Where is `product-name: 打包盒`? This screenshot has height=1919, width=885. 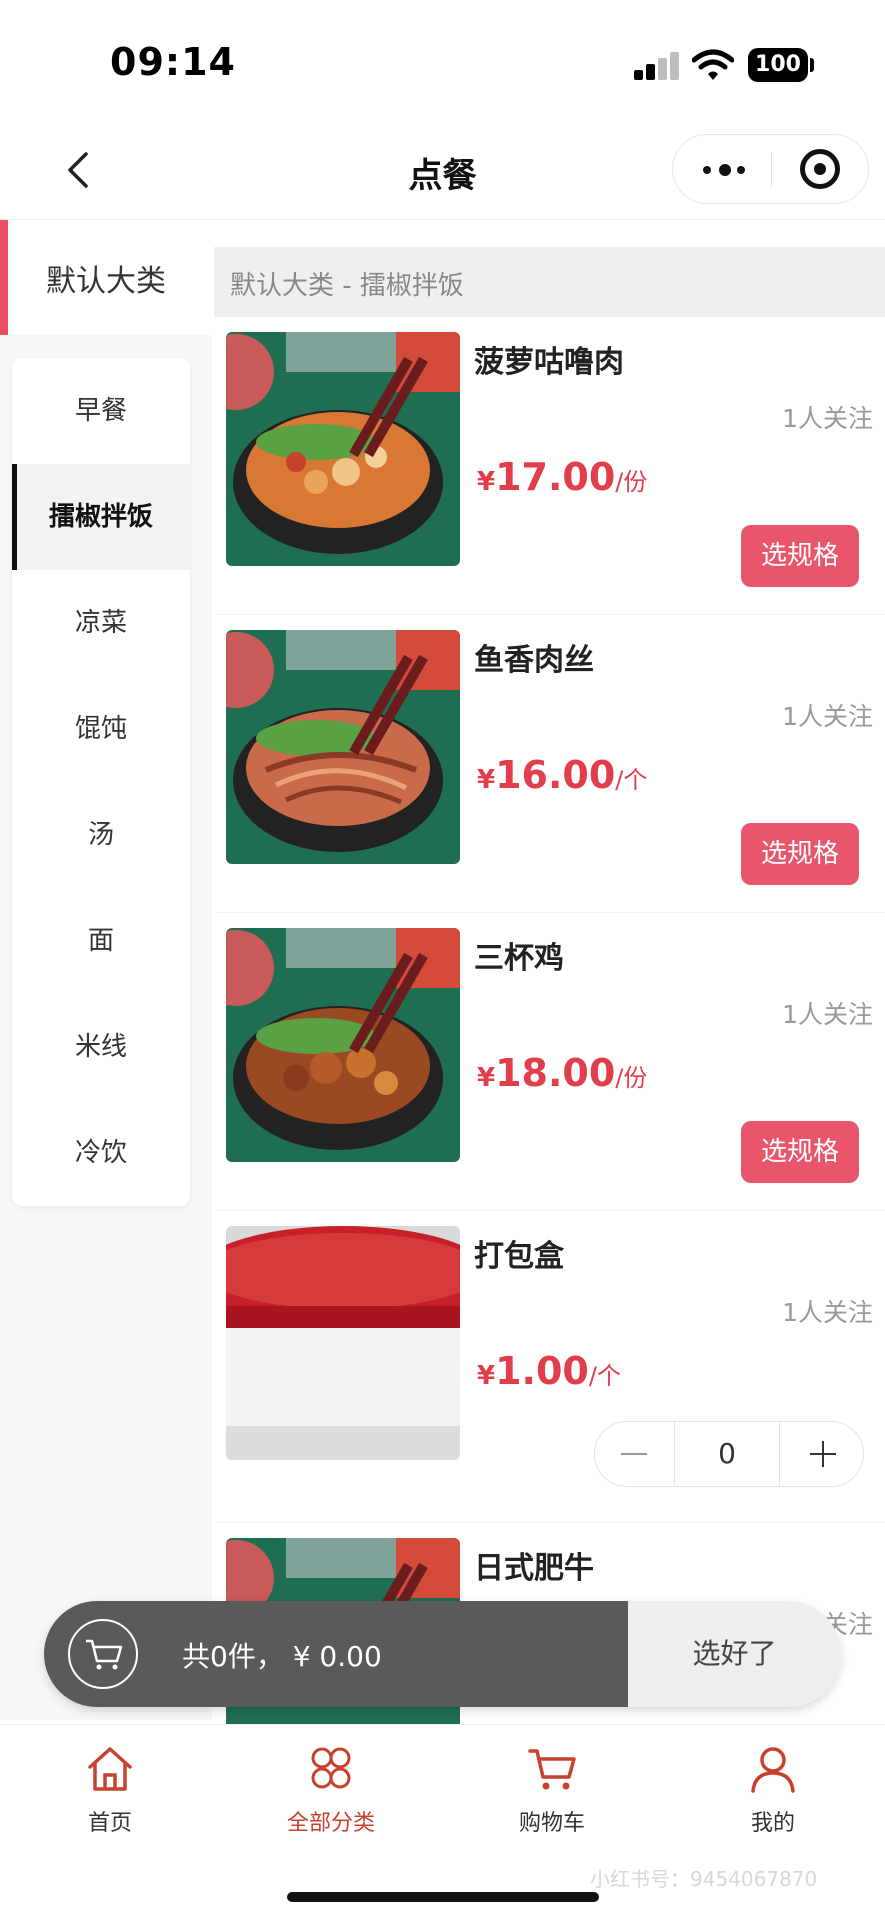
product-name: 打包盒 is located at coordinates (519, 1256).